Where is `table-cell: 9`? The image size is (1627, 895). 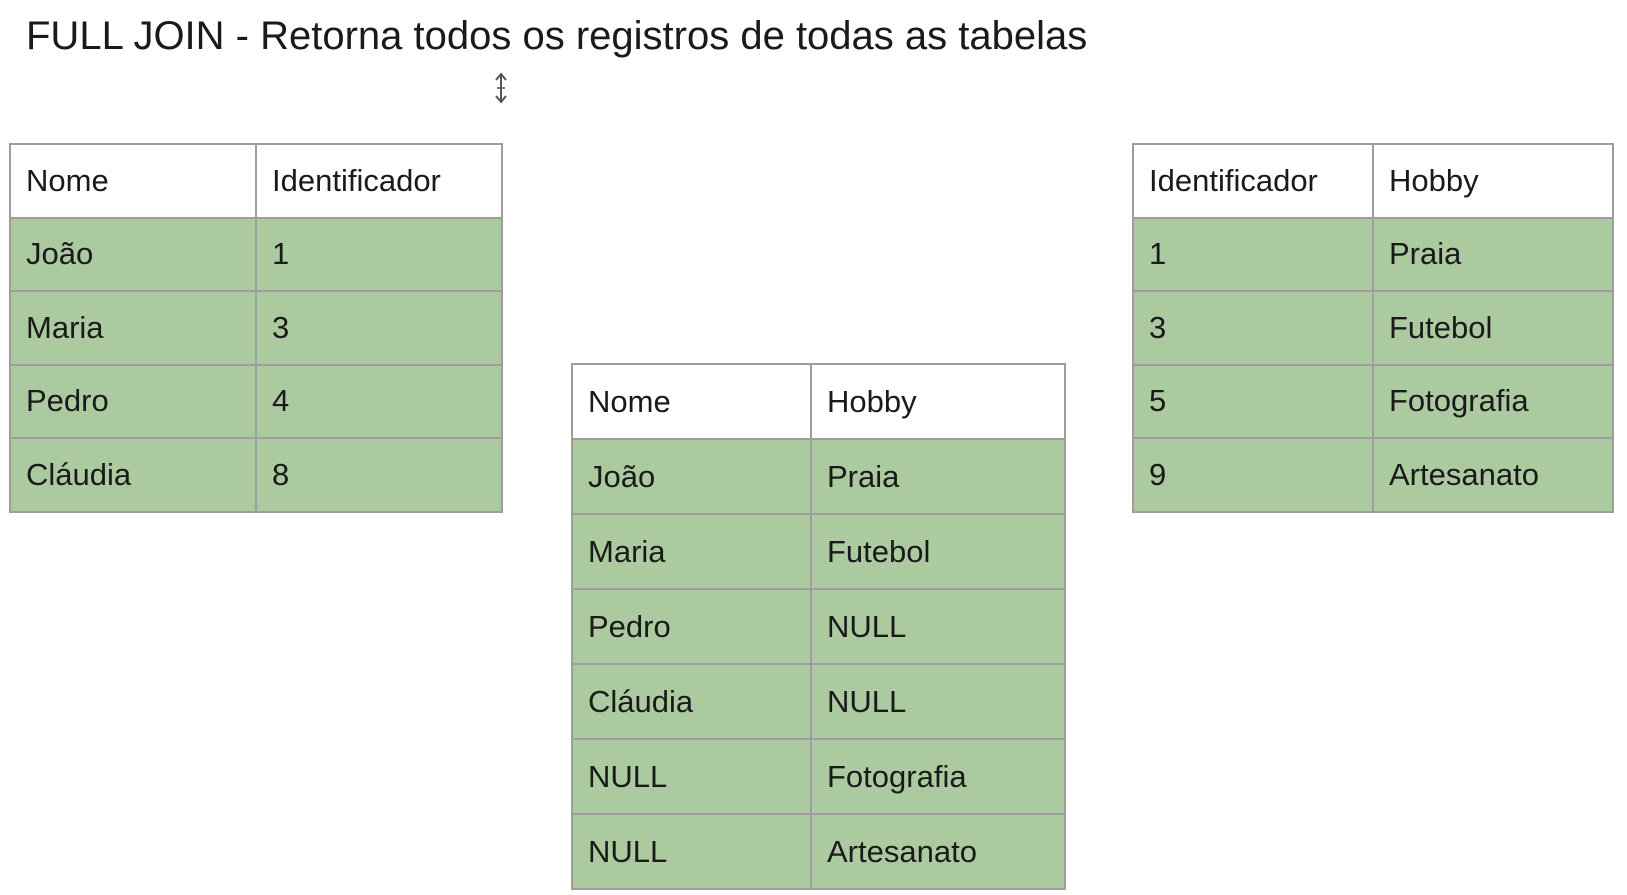
table-cell: 9 is located at coordinates (1253, 475).